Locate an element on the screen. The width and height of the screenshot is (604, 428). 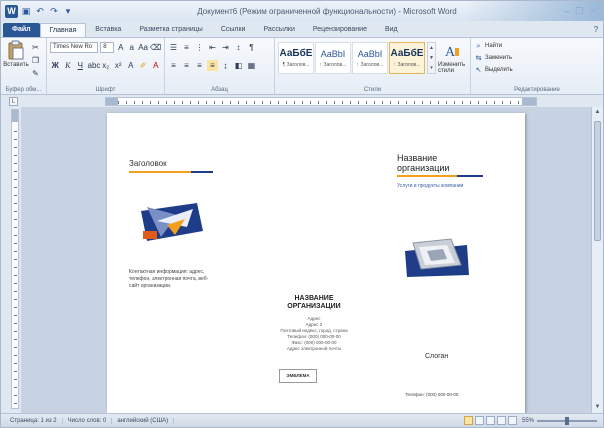
page-counter: Страница: 1 из 2 is located at coordinates (34, 420).